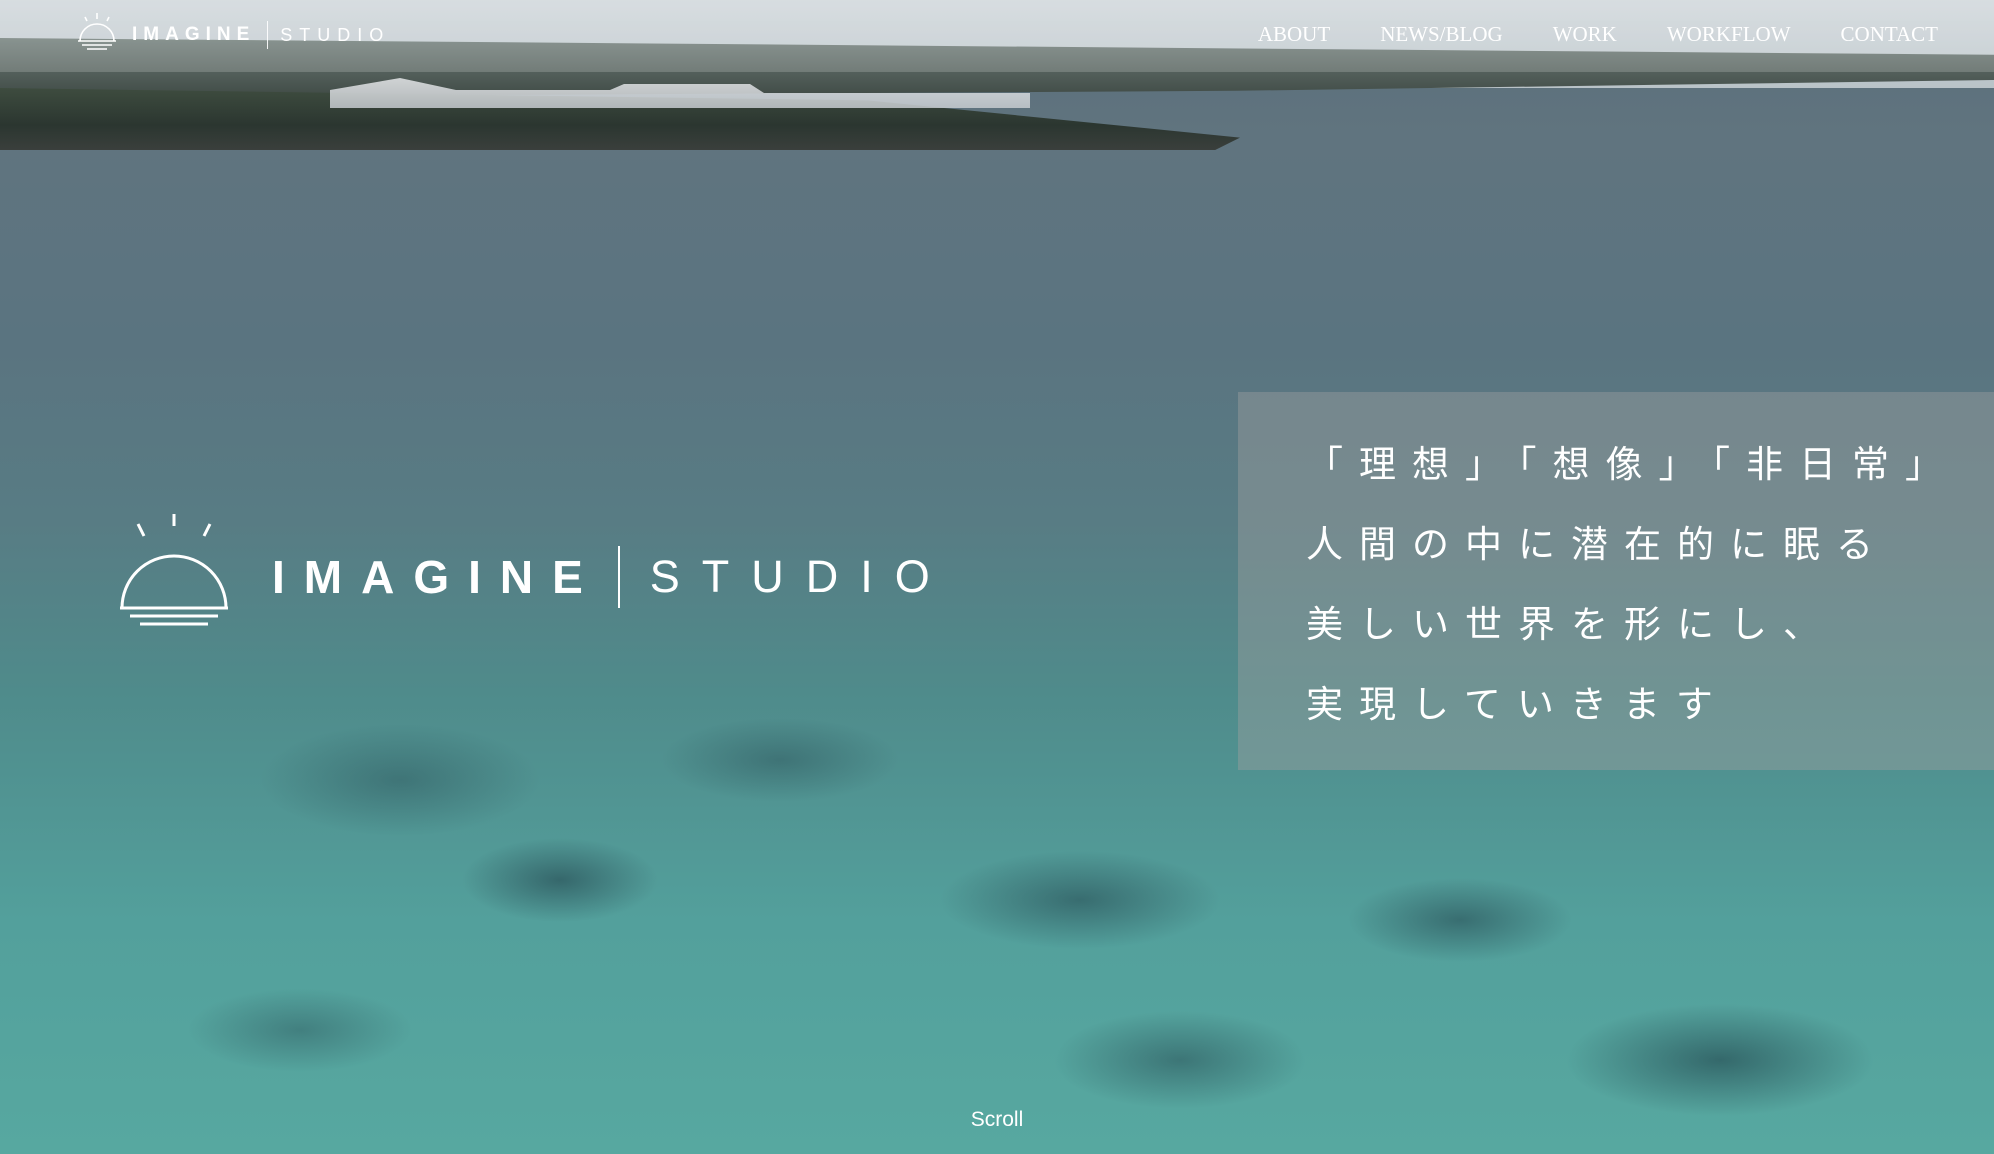 This screenshot has height=1154, width=1994. Describe the element at coordinates (1441, 34) in the screenshot. I see `nav-news-blog: NEWS/BLOG` at that location.